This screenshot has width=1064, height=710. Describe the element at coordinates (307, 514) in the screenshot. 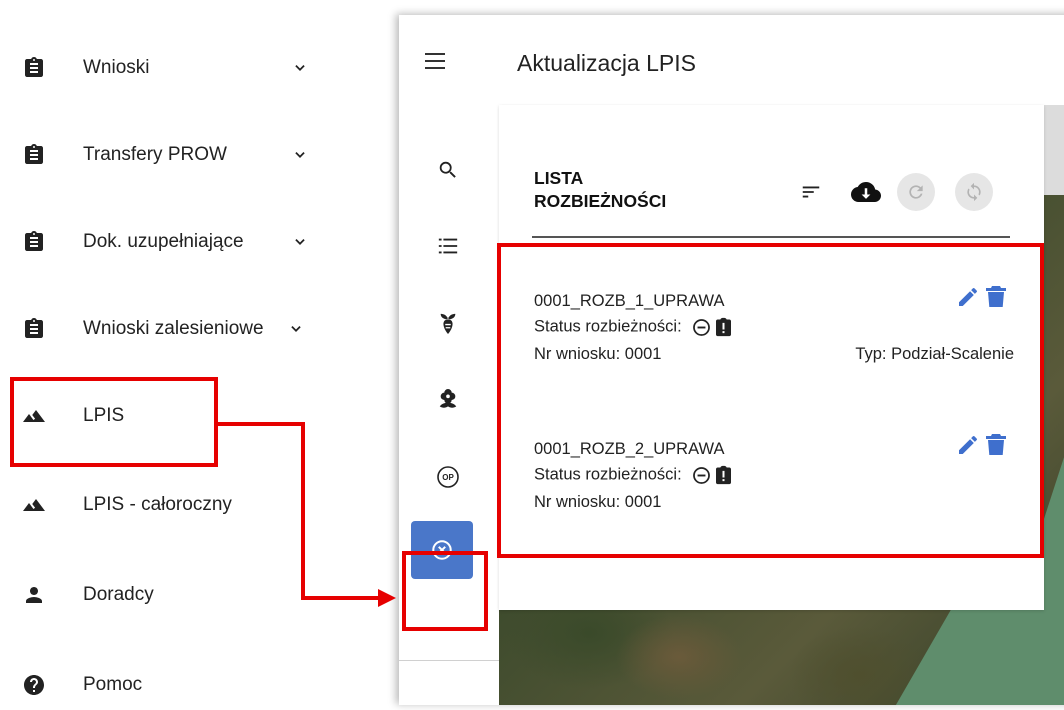

I see `annotation-arrow` at that location.